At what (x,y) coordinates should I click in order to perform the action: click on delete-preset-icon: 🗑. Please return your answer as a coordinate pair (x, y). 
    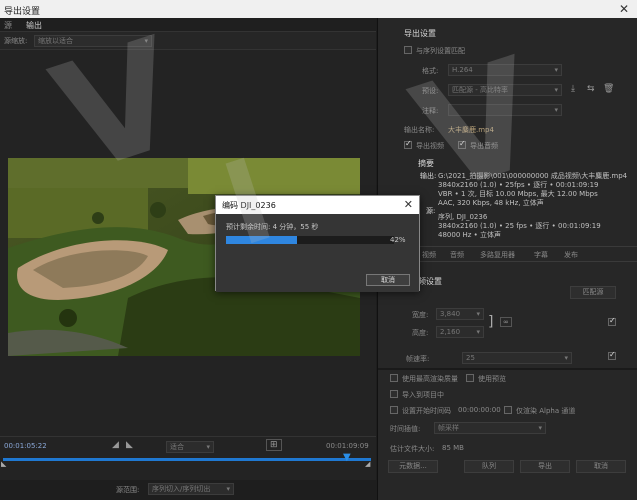
    Looking at the image, I should click on (608, 89).